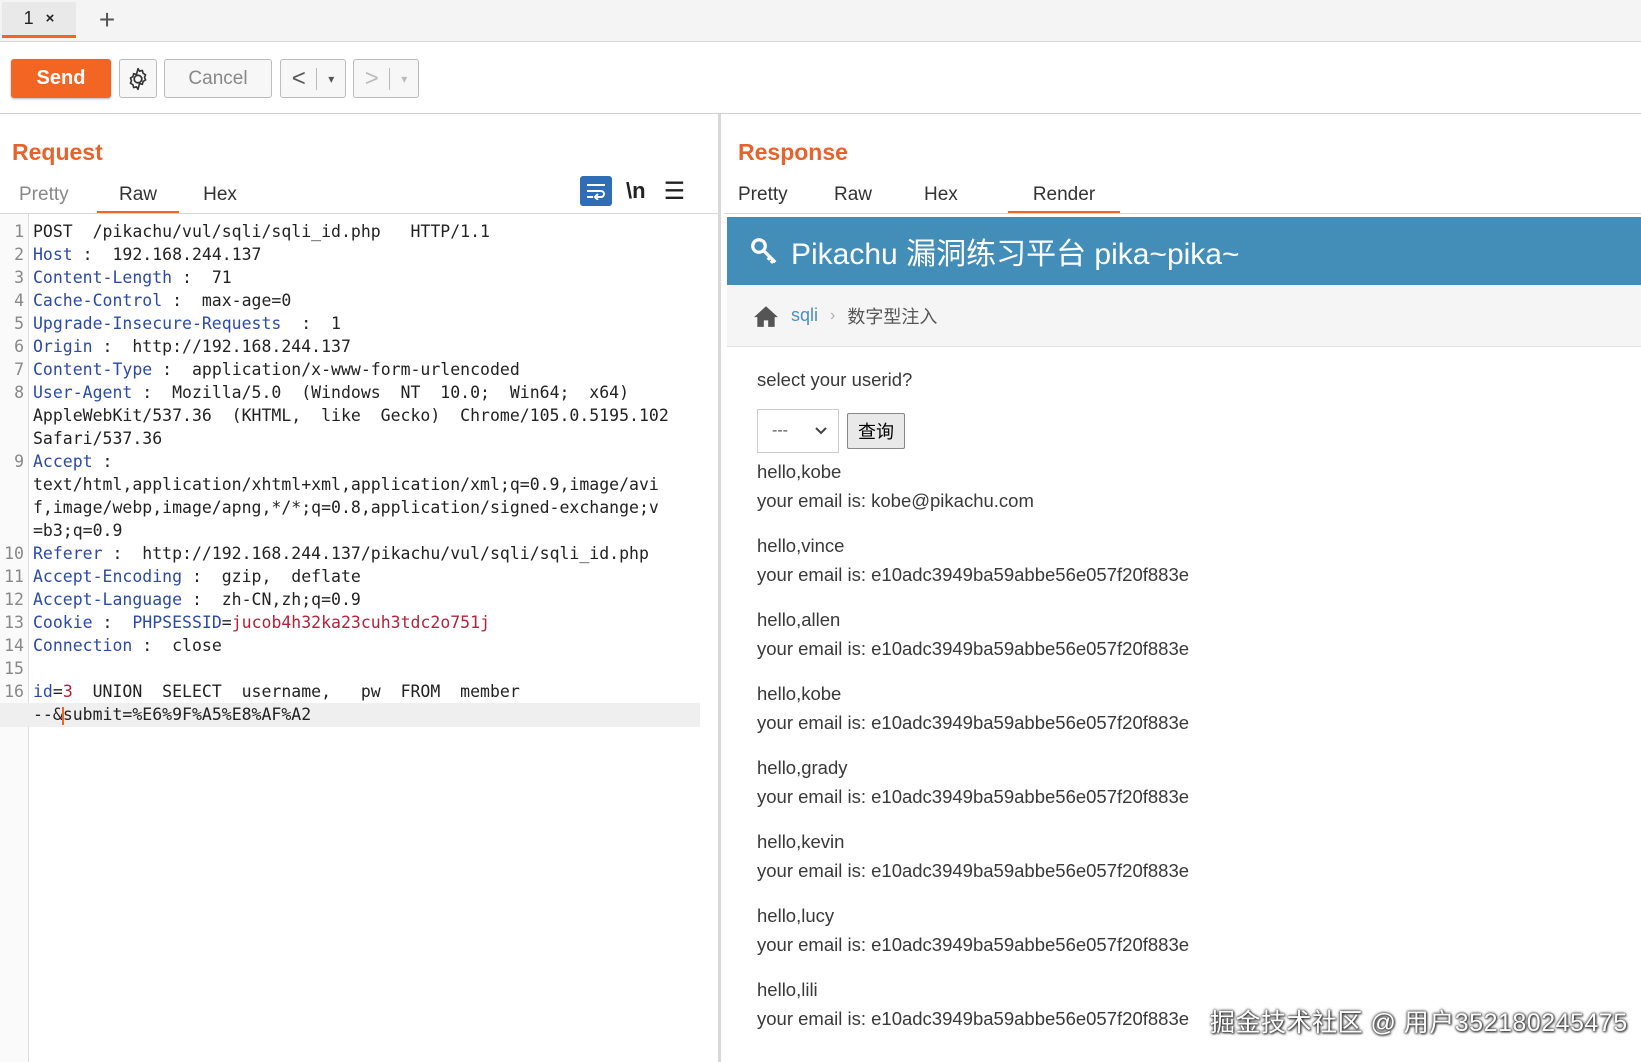 The width and height of the screenshot is (1641, 1062). Describe the element at coordinates (14, 645) in the screenshot. I see `line-number: 14` at that location.